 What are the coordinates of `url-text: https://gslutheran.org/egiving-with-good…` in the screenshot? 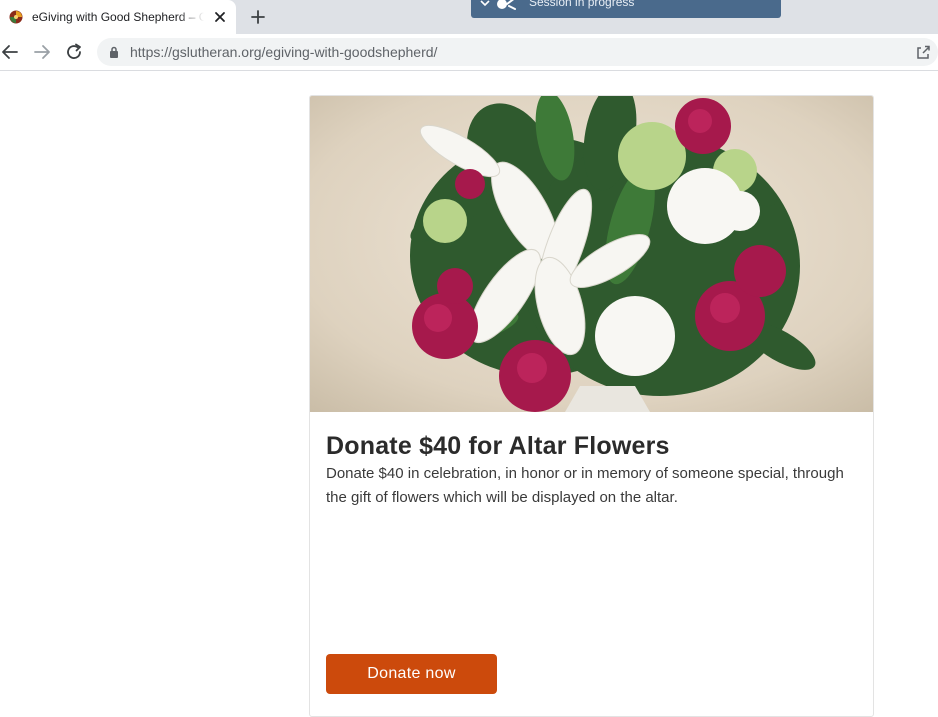 It's located at (283, 52).